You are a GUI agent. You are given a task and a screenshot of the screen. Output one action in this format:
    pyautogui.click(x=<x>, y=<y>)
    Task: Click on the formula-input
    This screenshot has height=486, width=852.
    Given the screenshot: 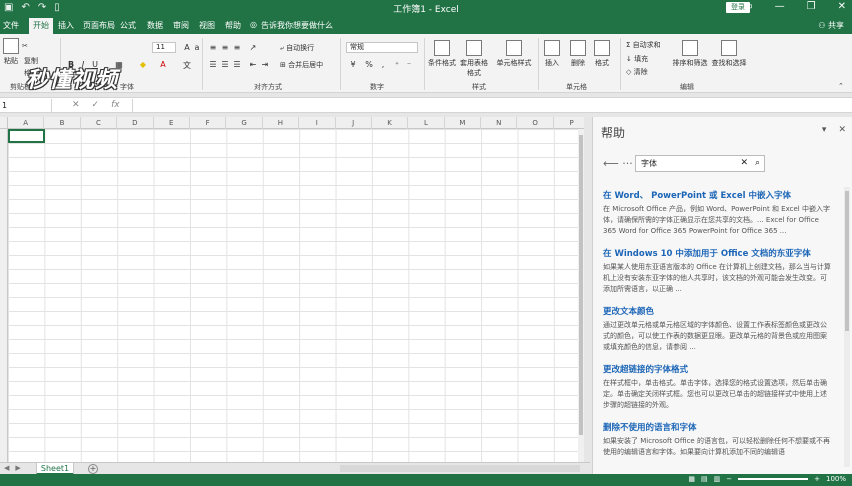 What is the action you would take?
    pyautogui.click(x=490, y=105)
    